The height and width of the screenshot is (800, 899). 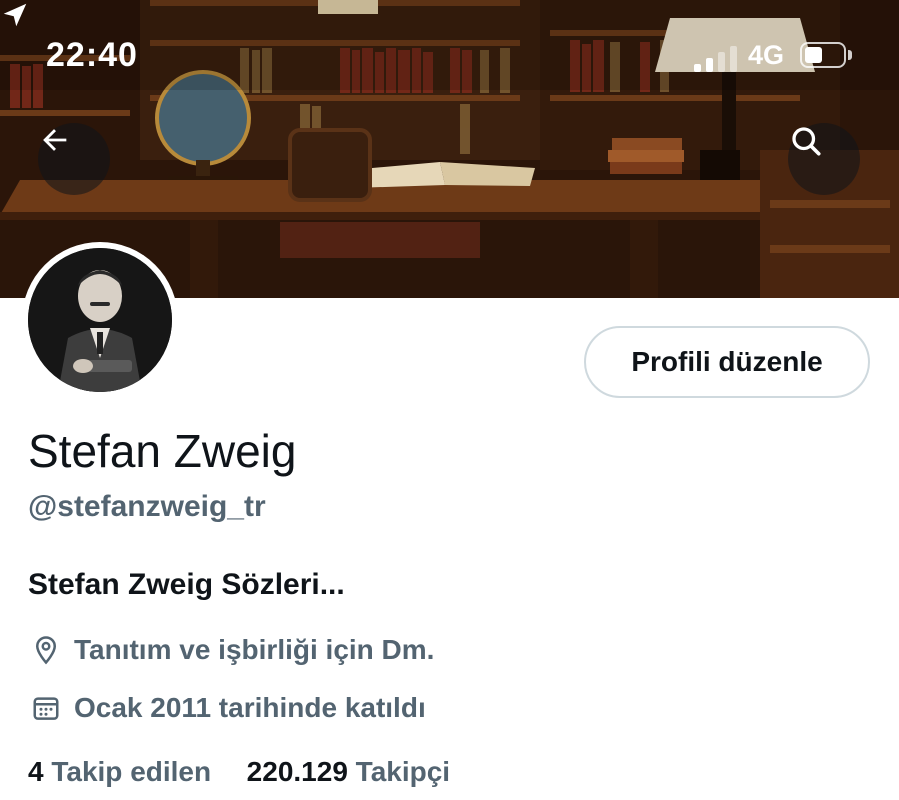 I want to click on profile-location: Tanıtım ve işbirliği için Dm., so click(x=231, y=650).